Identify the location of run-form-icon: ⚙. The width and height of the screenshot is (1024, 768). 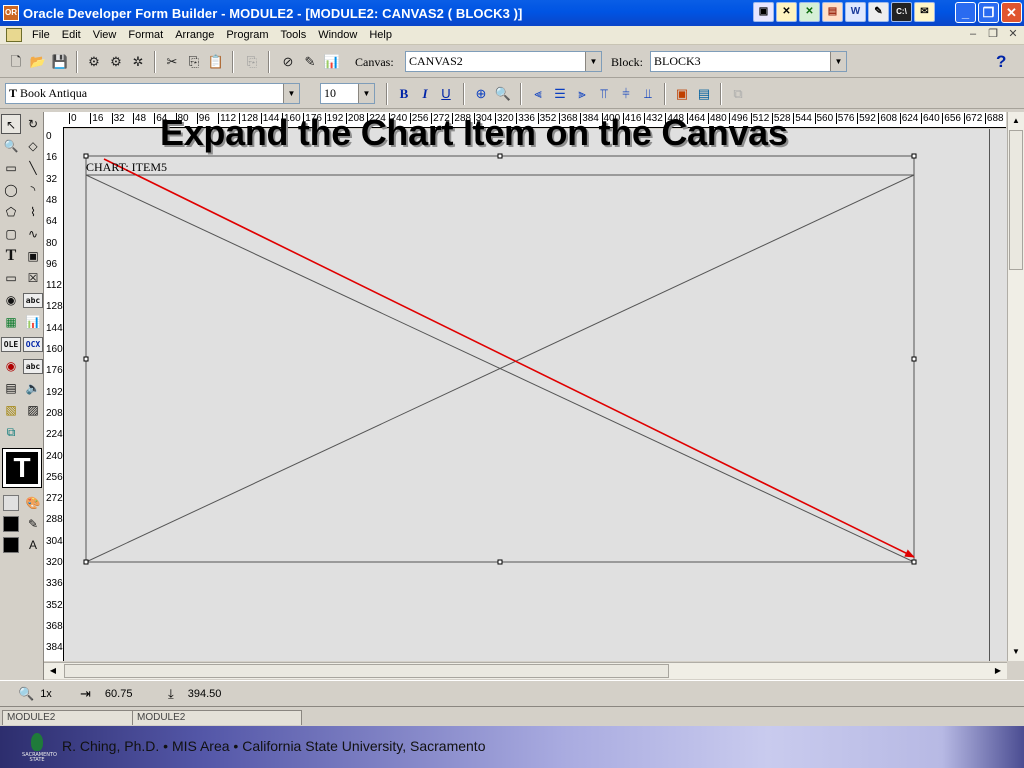
(116, 62).